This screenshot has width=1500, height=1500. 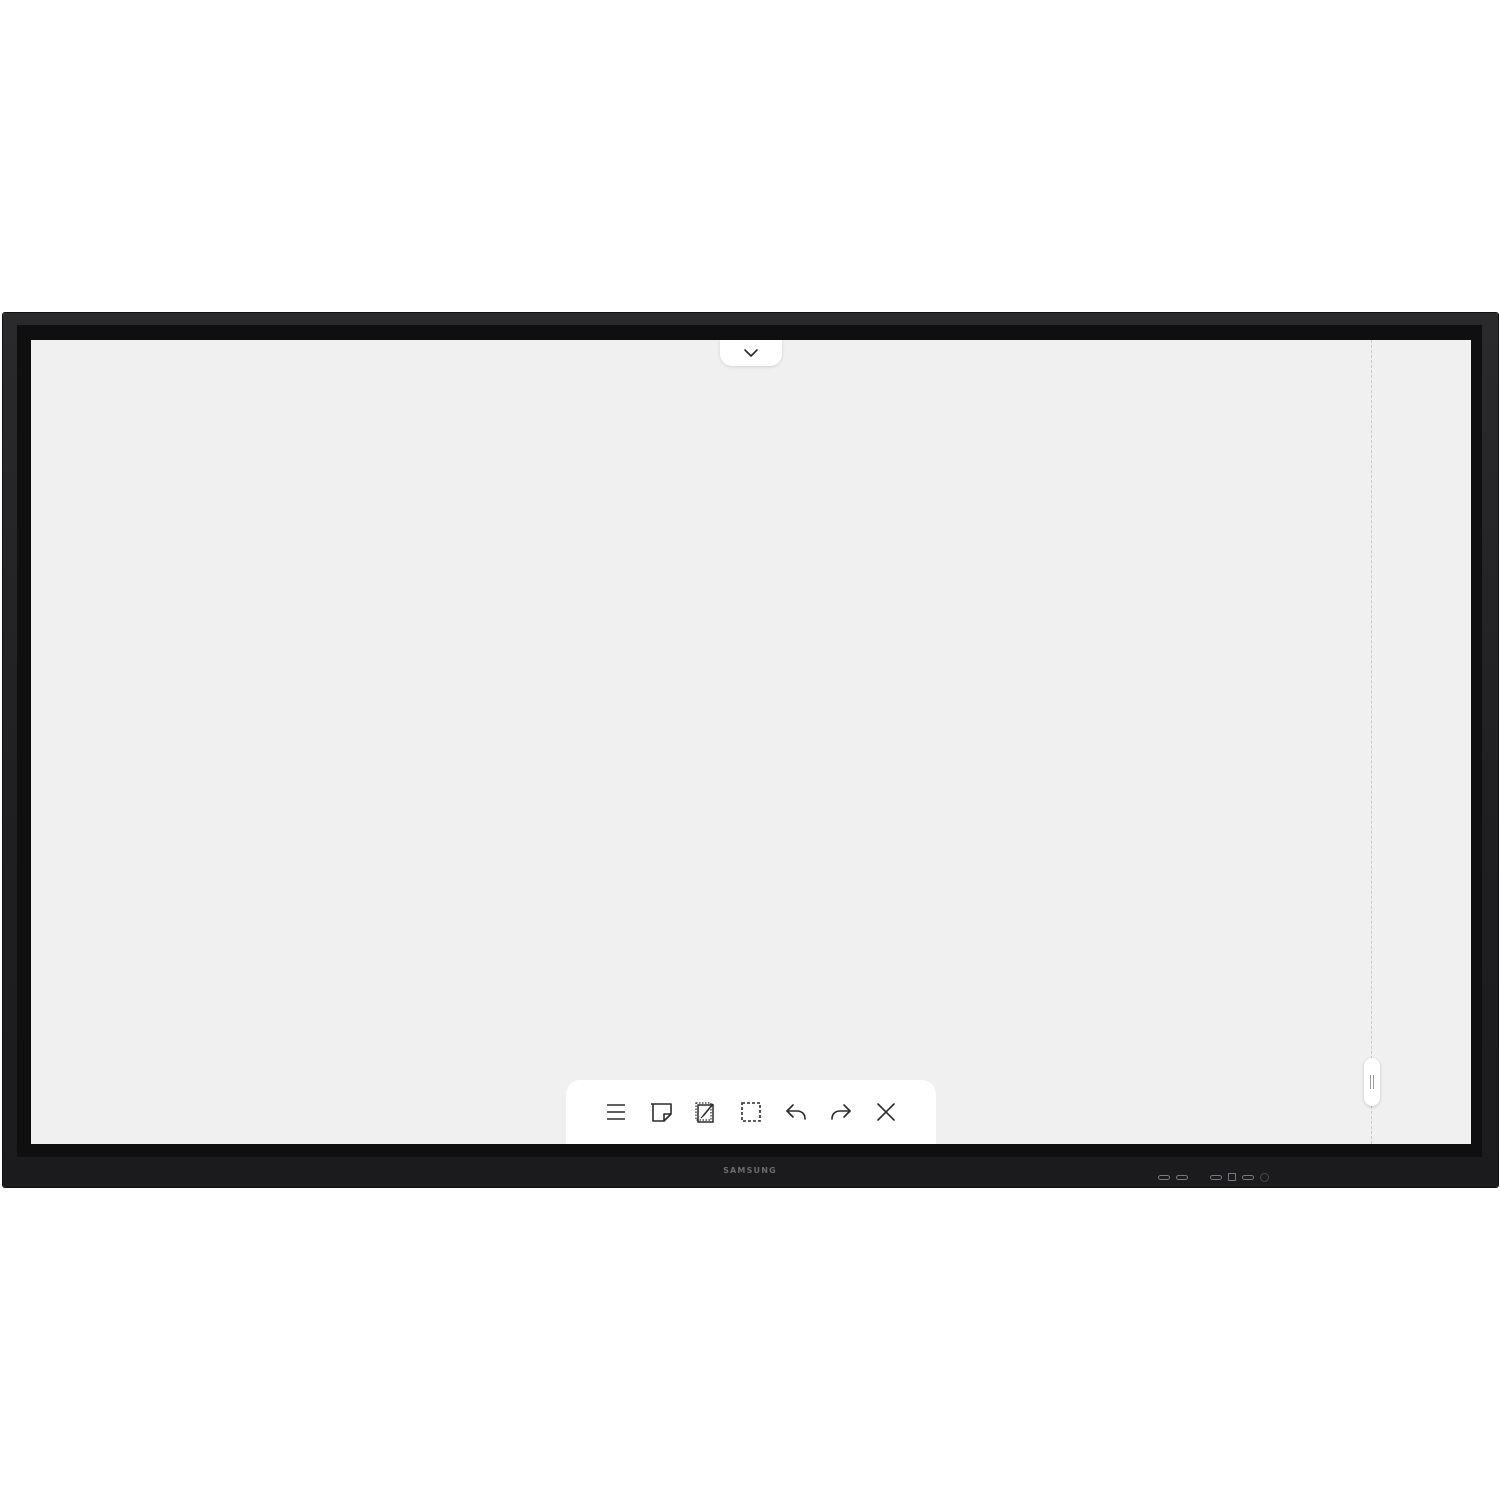 I want to click on select-button, so click(x=751, y=1112).